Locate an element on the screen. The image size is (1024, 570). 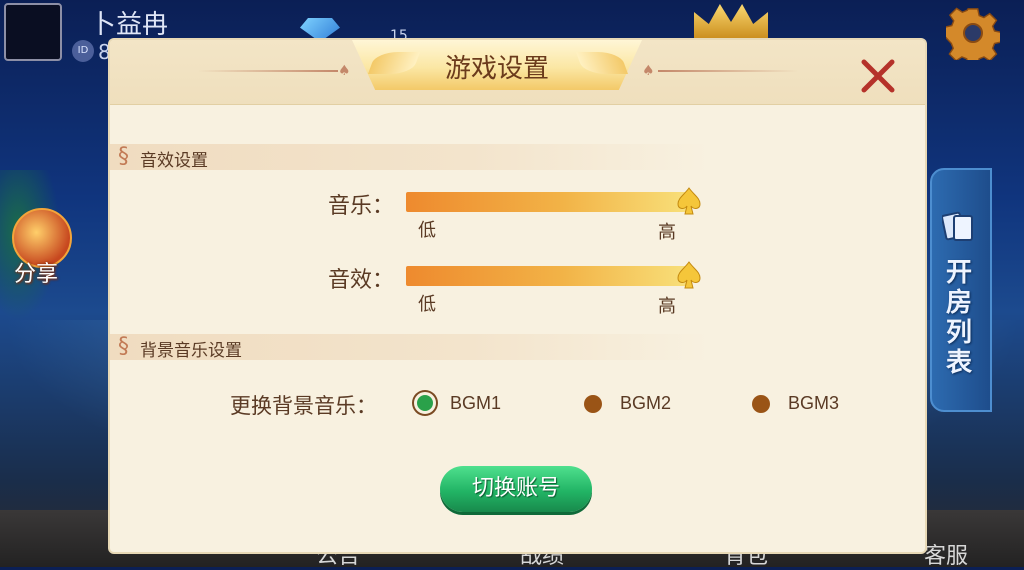
switch-account-button: 切换账号 is located at coordinates (516, 489).